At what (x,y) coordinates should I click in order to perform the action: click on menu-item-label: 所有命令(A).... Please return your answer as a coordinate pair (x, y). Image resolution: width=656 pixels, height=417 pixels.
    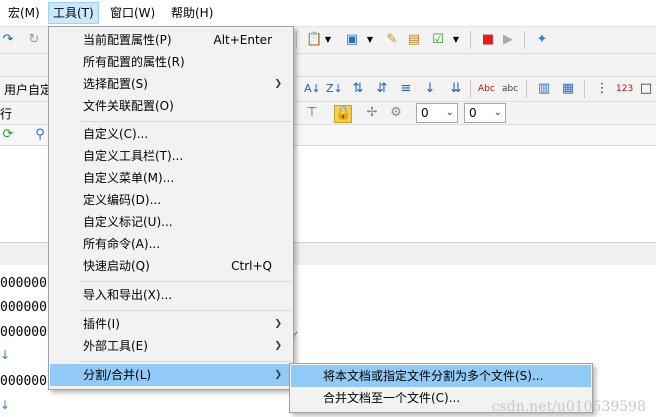
    Looking at the image, I should click on (122, 244).